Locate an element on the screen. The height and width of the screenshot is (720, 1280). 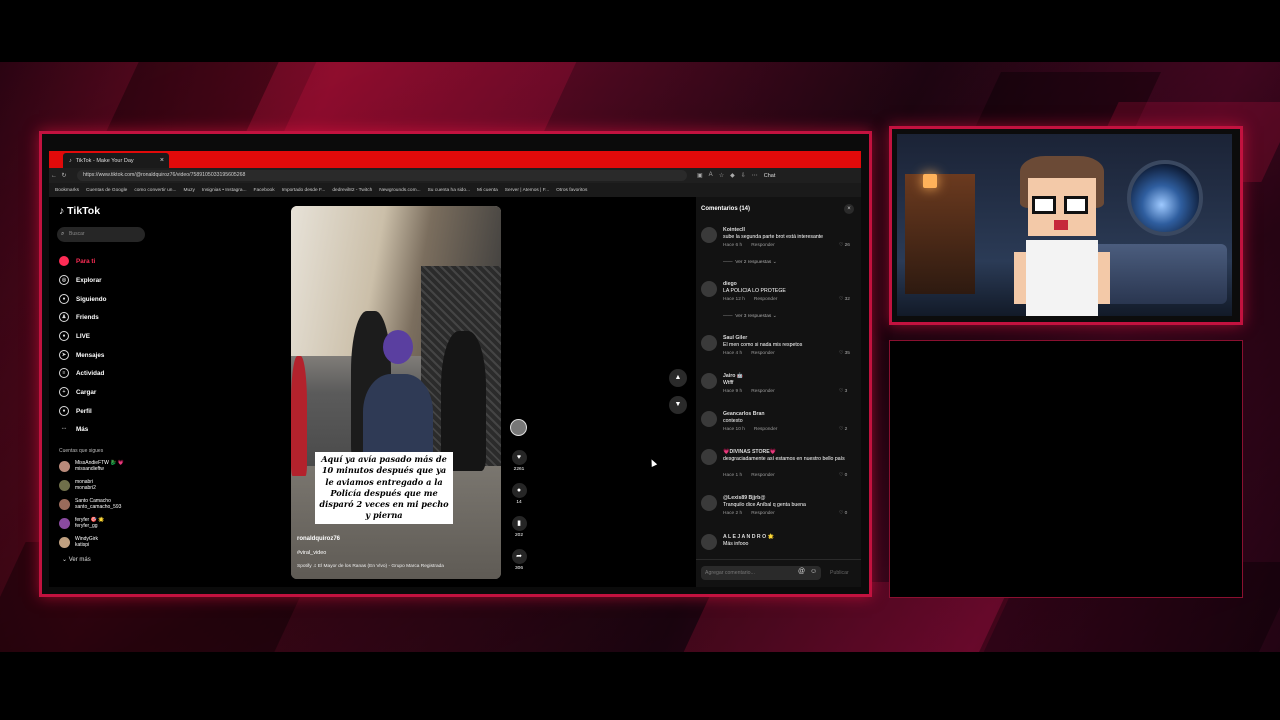
nav-cargar: + Cargar is located at coordinates (77, 392).